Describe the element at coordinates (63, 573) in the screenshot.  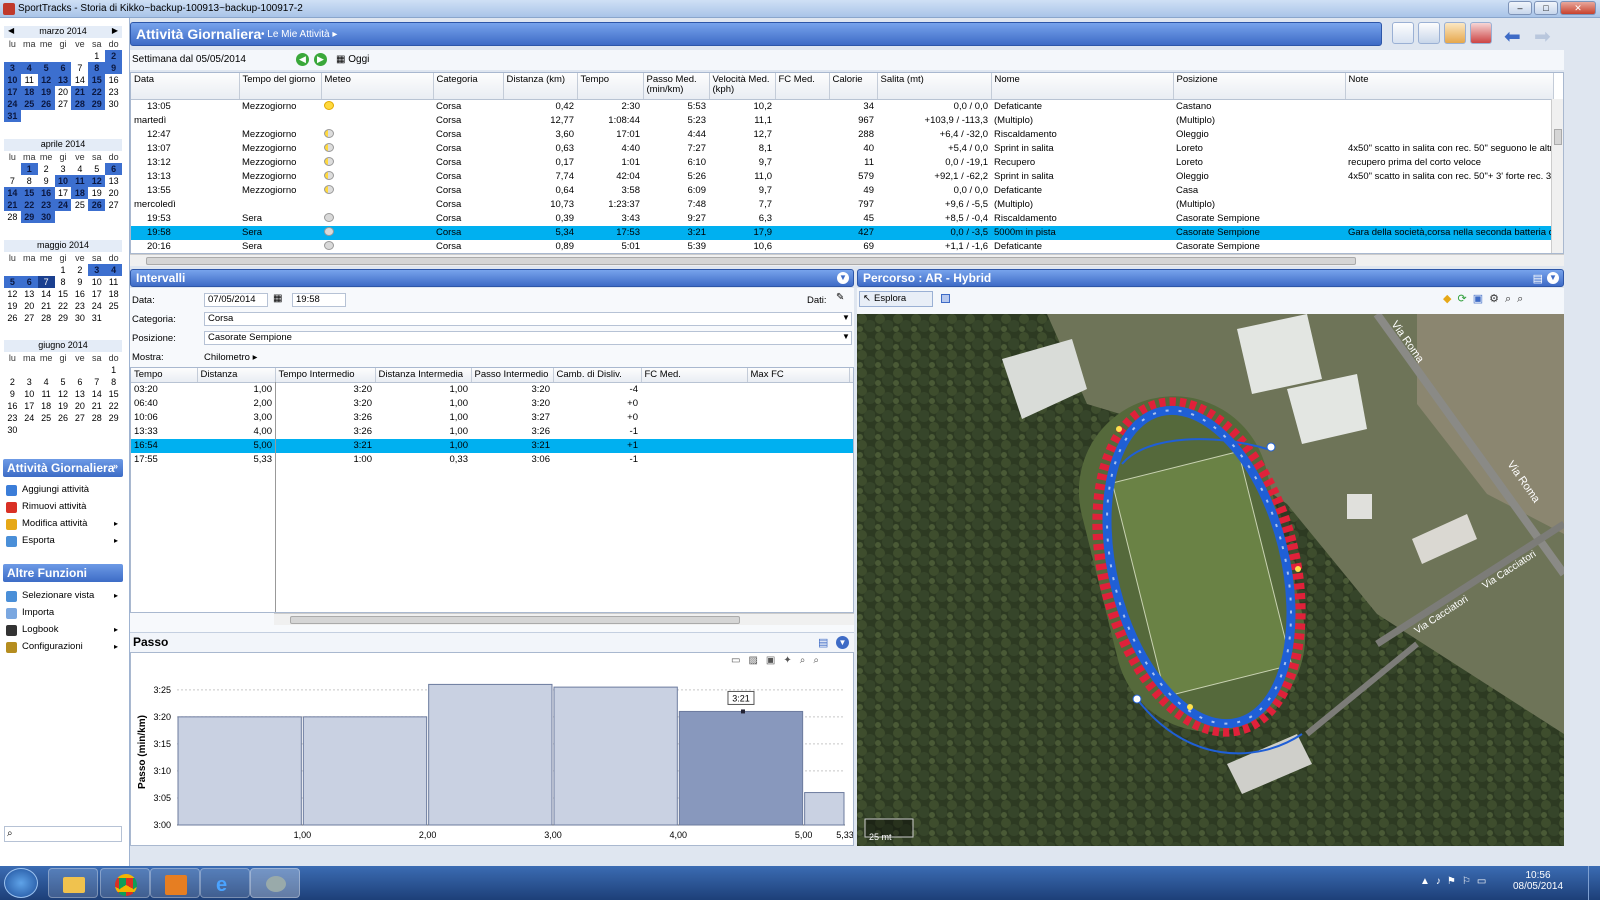
I see `other-functions-header: Altre Funzioni` at that location.